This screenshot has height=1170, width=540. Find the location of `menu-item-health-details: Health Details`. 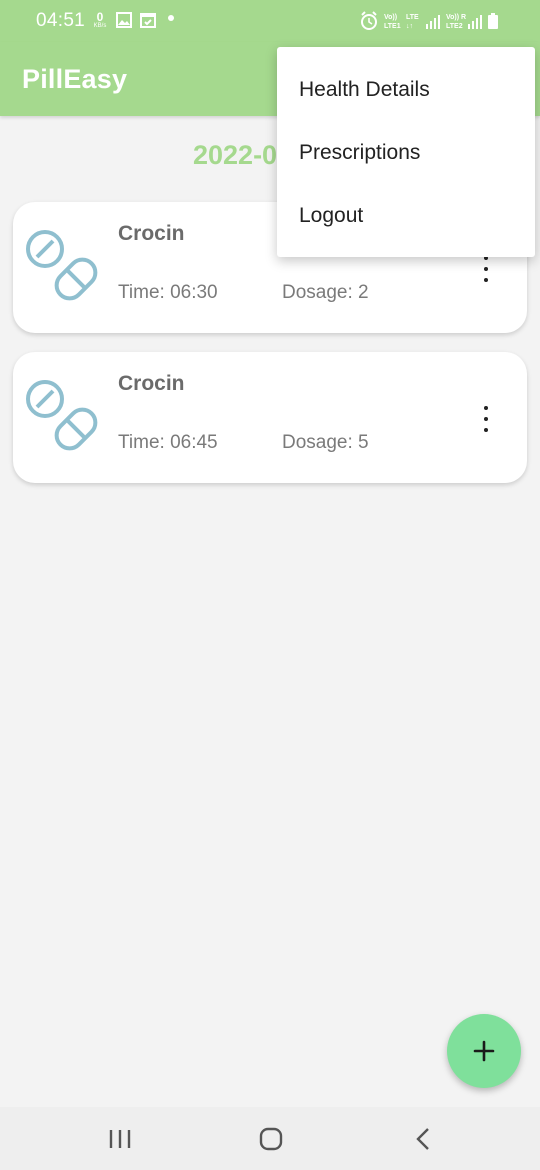

menu-item-health-details: Health Details is located at coordinates (406, 90).